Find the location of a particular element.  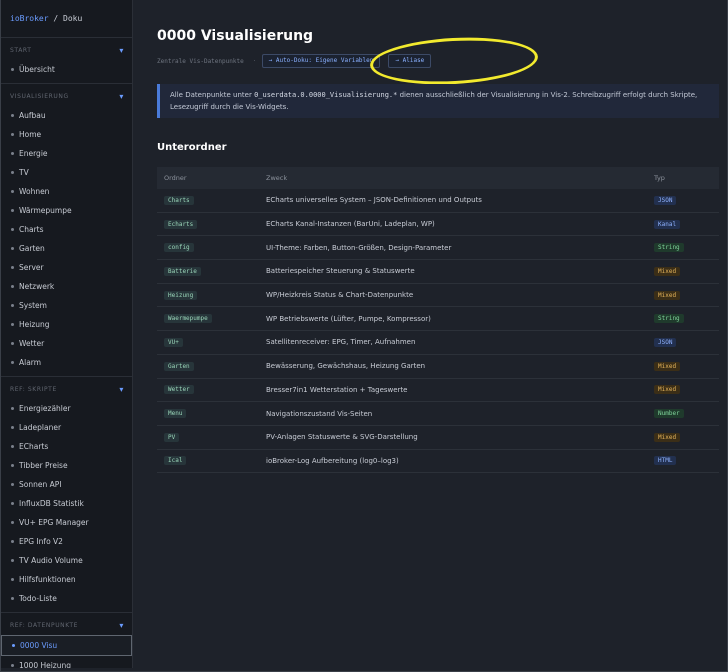

sidebar-item: Netzwerk is located at coordinates (66, 286).